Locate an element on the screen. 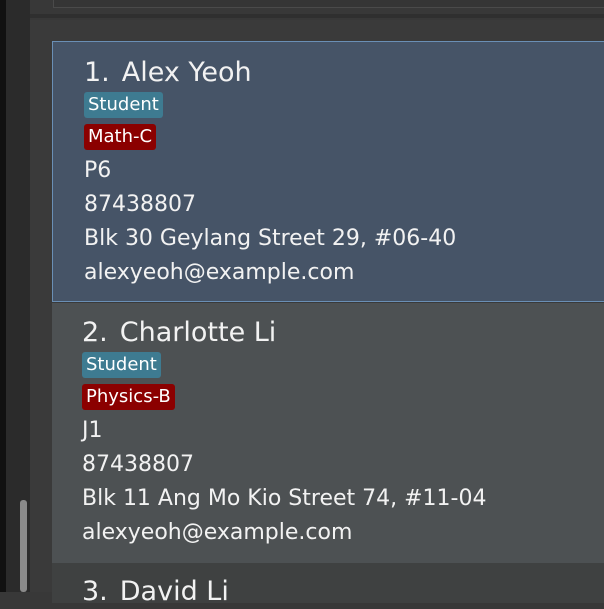 This screenshot has height=609, width=604. scrollbar-thumb is located at coordinates (23, 546).